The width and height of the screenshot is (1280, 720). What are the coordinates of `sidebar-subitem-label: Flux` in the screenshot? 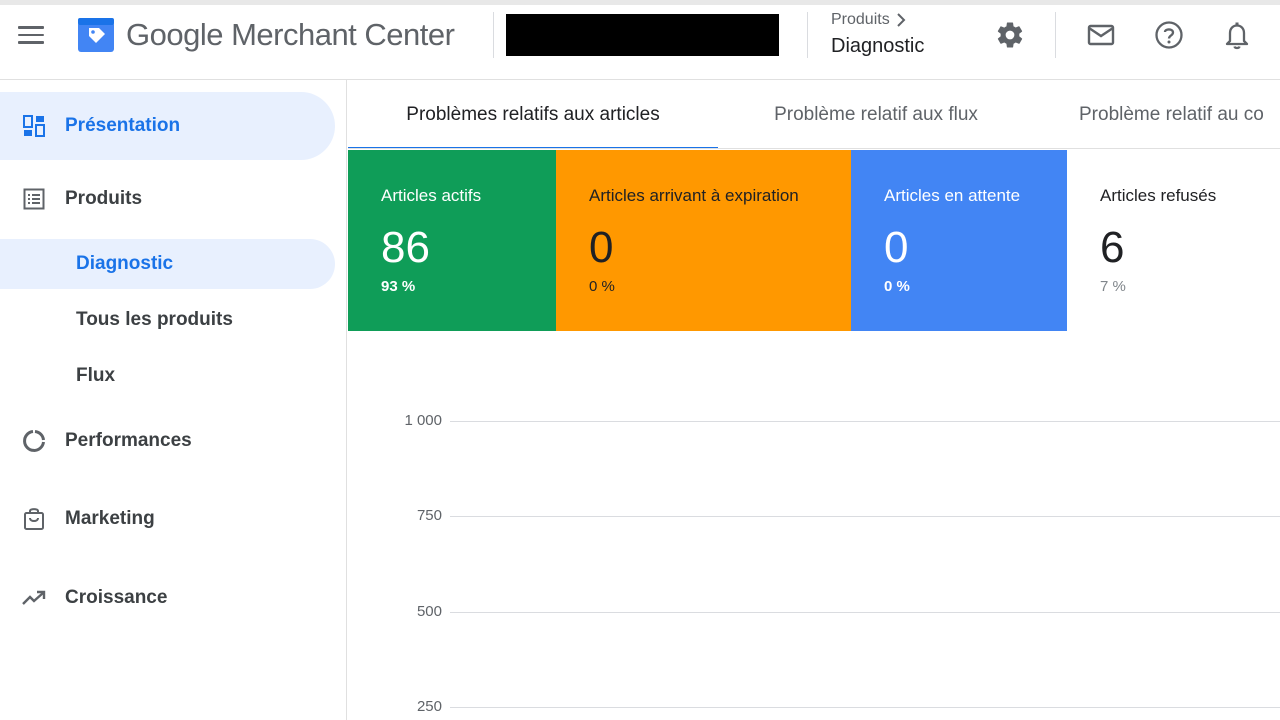 It's located at (96, 375).